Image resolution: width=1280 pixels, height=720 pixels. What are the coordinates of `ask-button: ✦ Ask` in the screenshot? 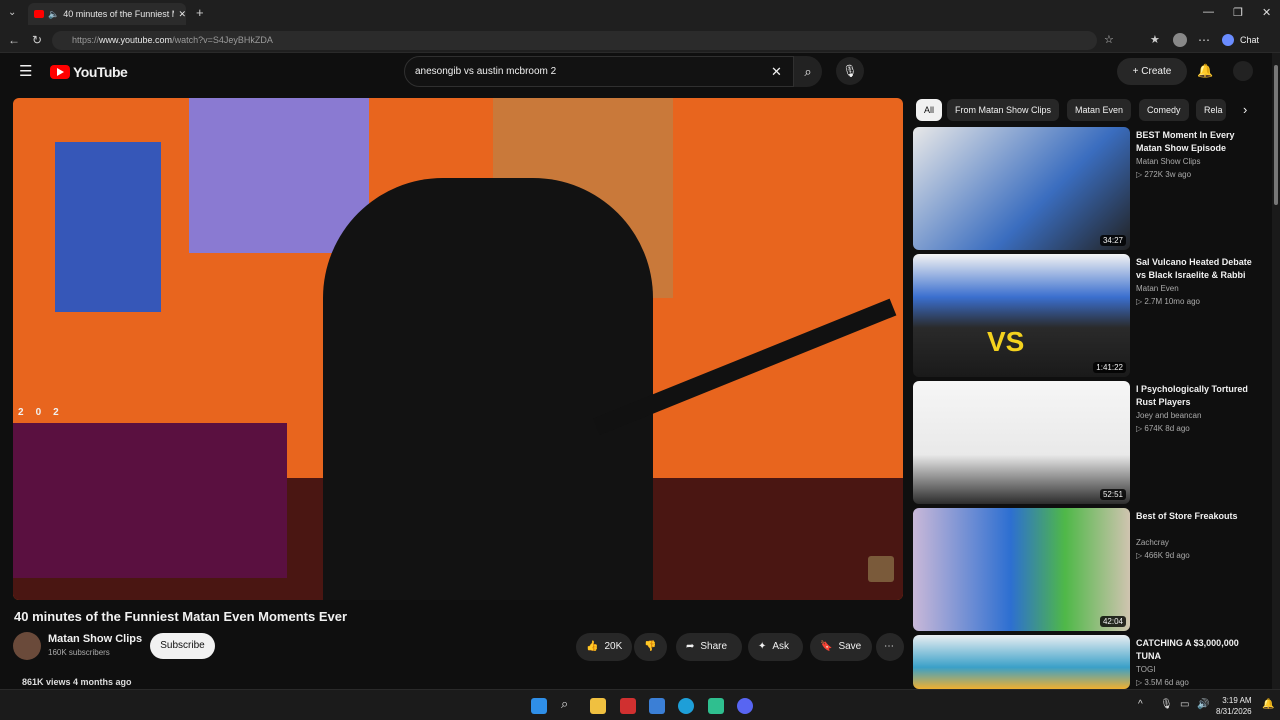 It's located at (775, 647).